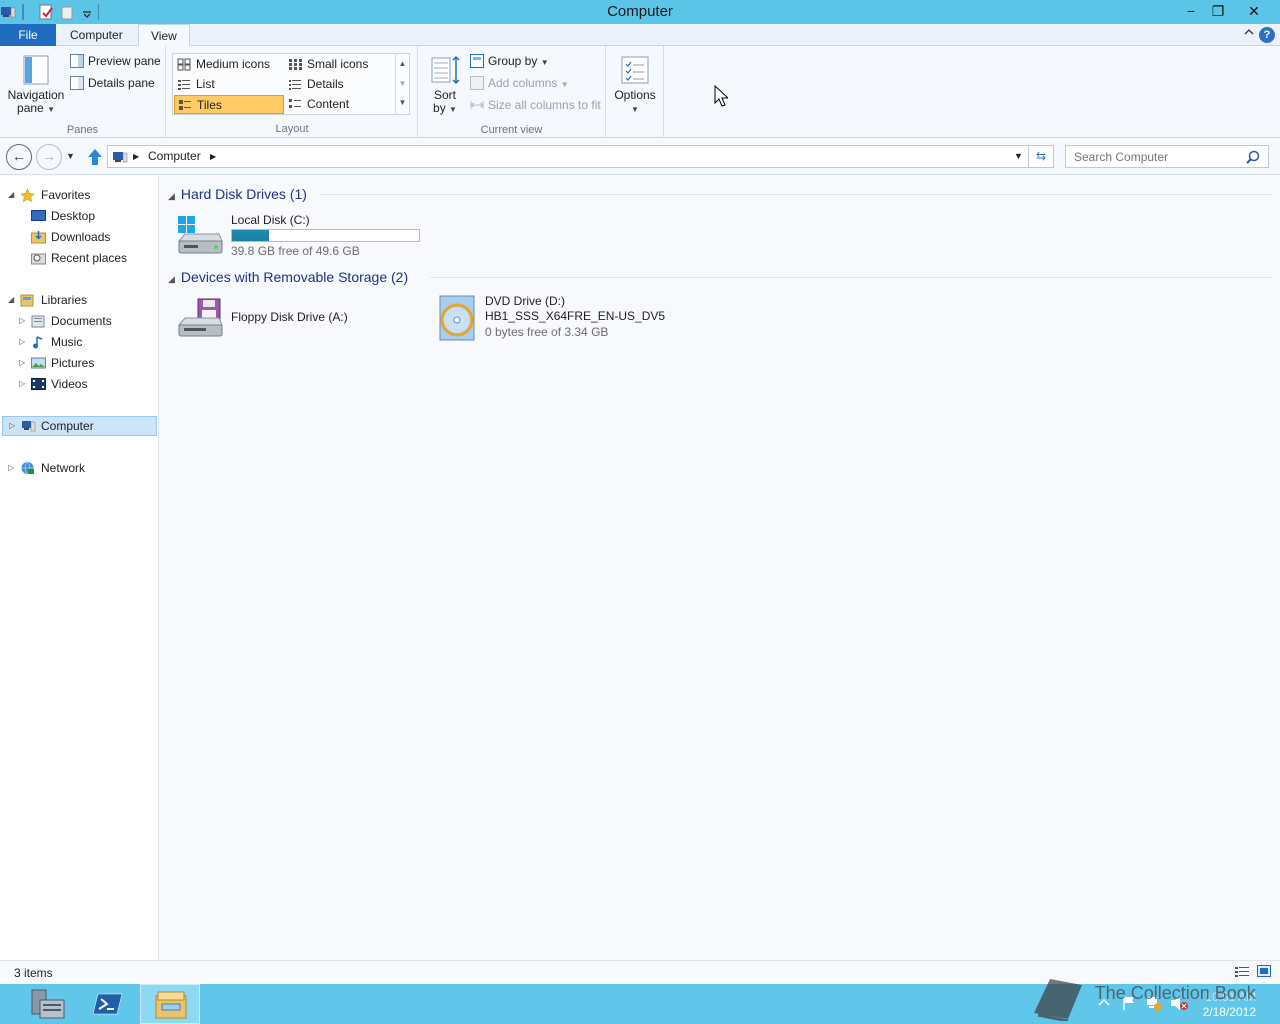  I want to click on group-header-removable-storage: ◢ Devices with Removable Storage (2), so click(288, 277).